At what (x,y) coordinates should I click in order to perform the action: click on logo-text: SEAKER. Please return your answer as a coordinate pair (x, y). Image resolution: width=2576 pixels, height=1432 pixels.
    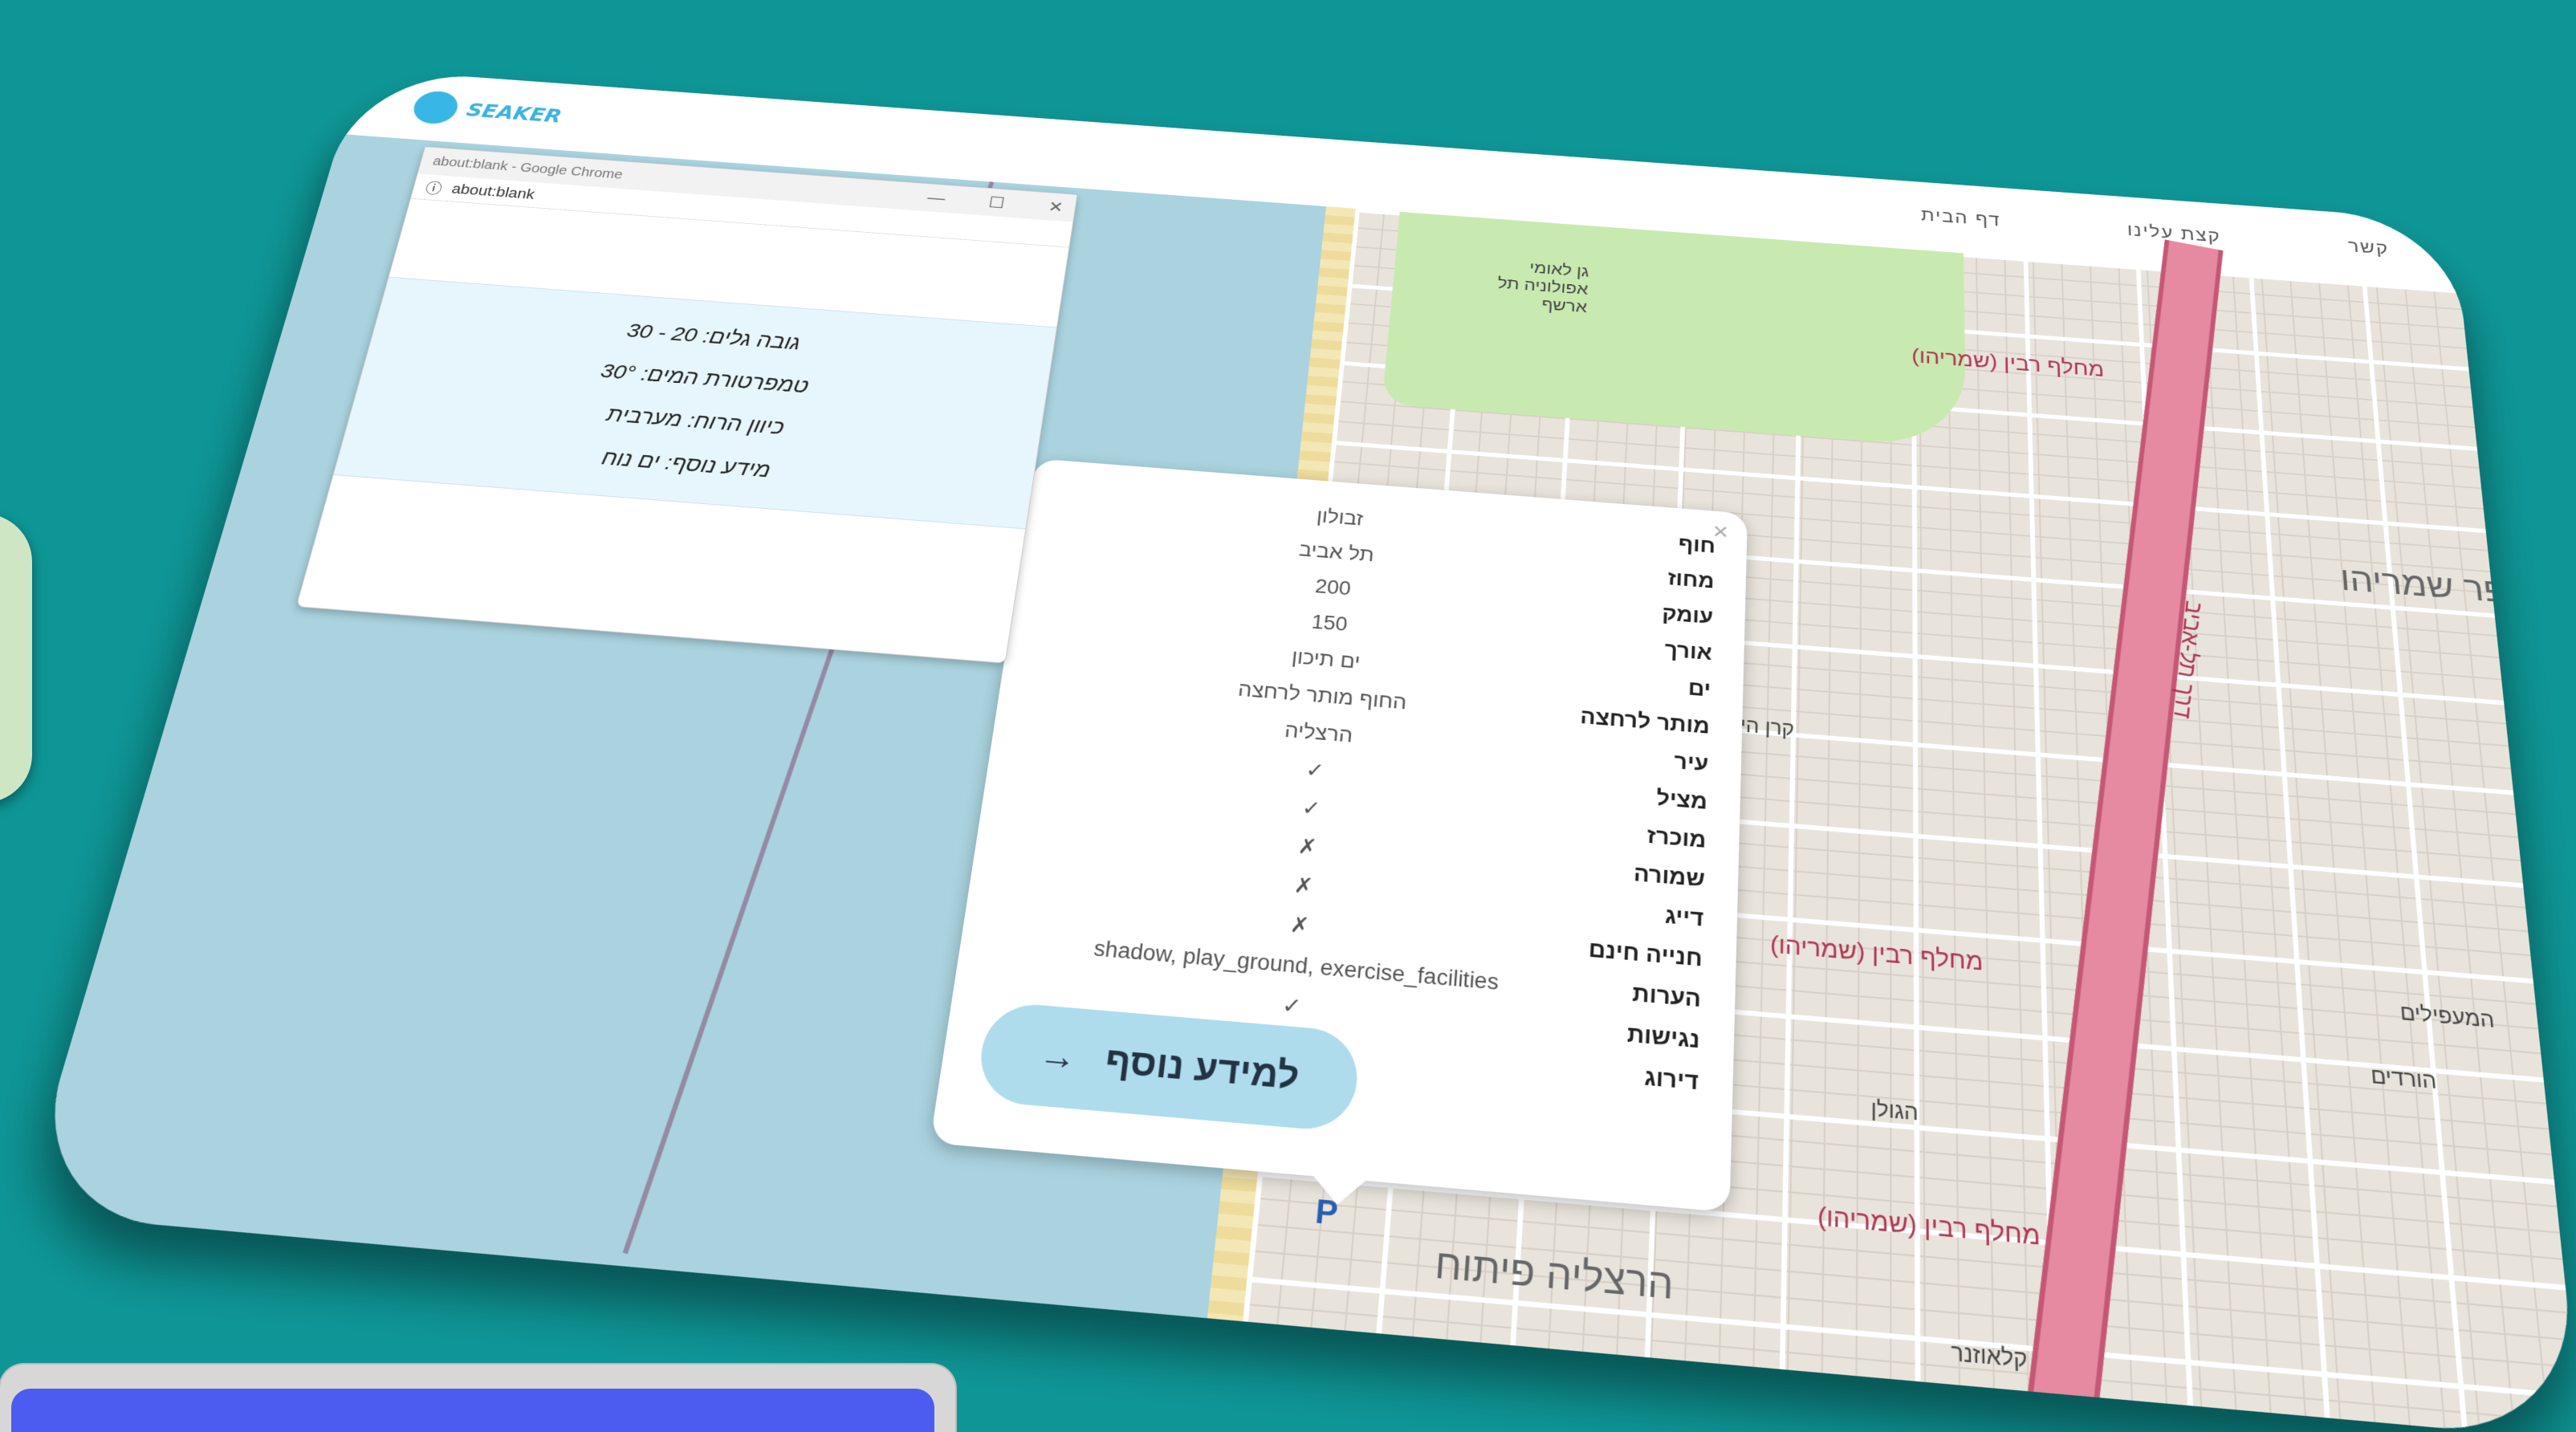
    Looking at the image, I should click on (514, 114).